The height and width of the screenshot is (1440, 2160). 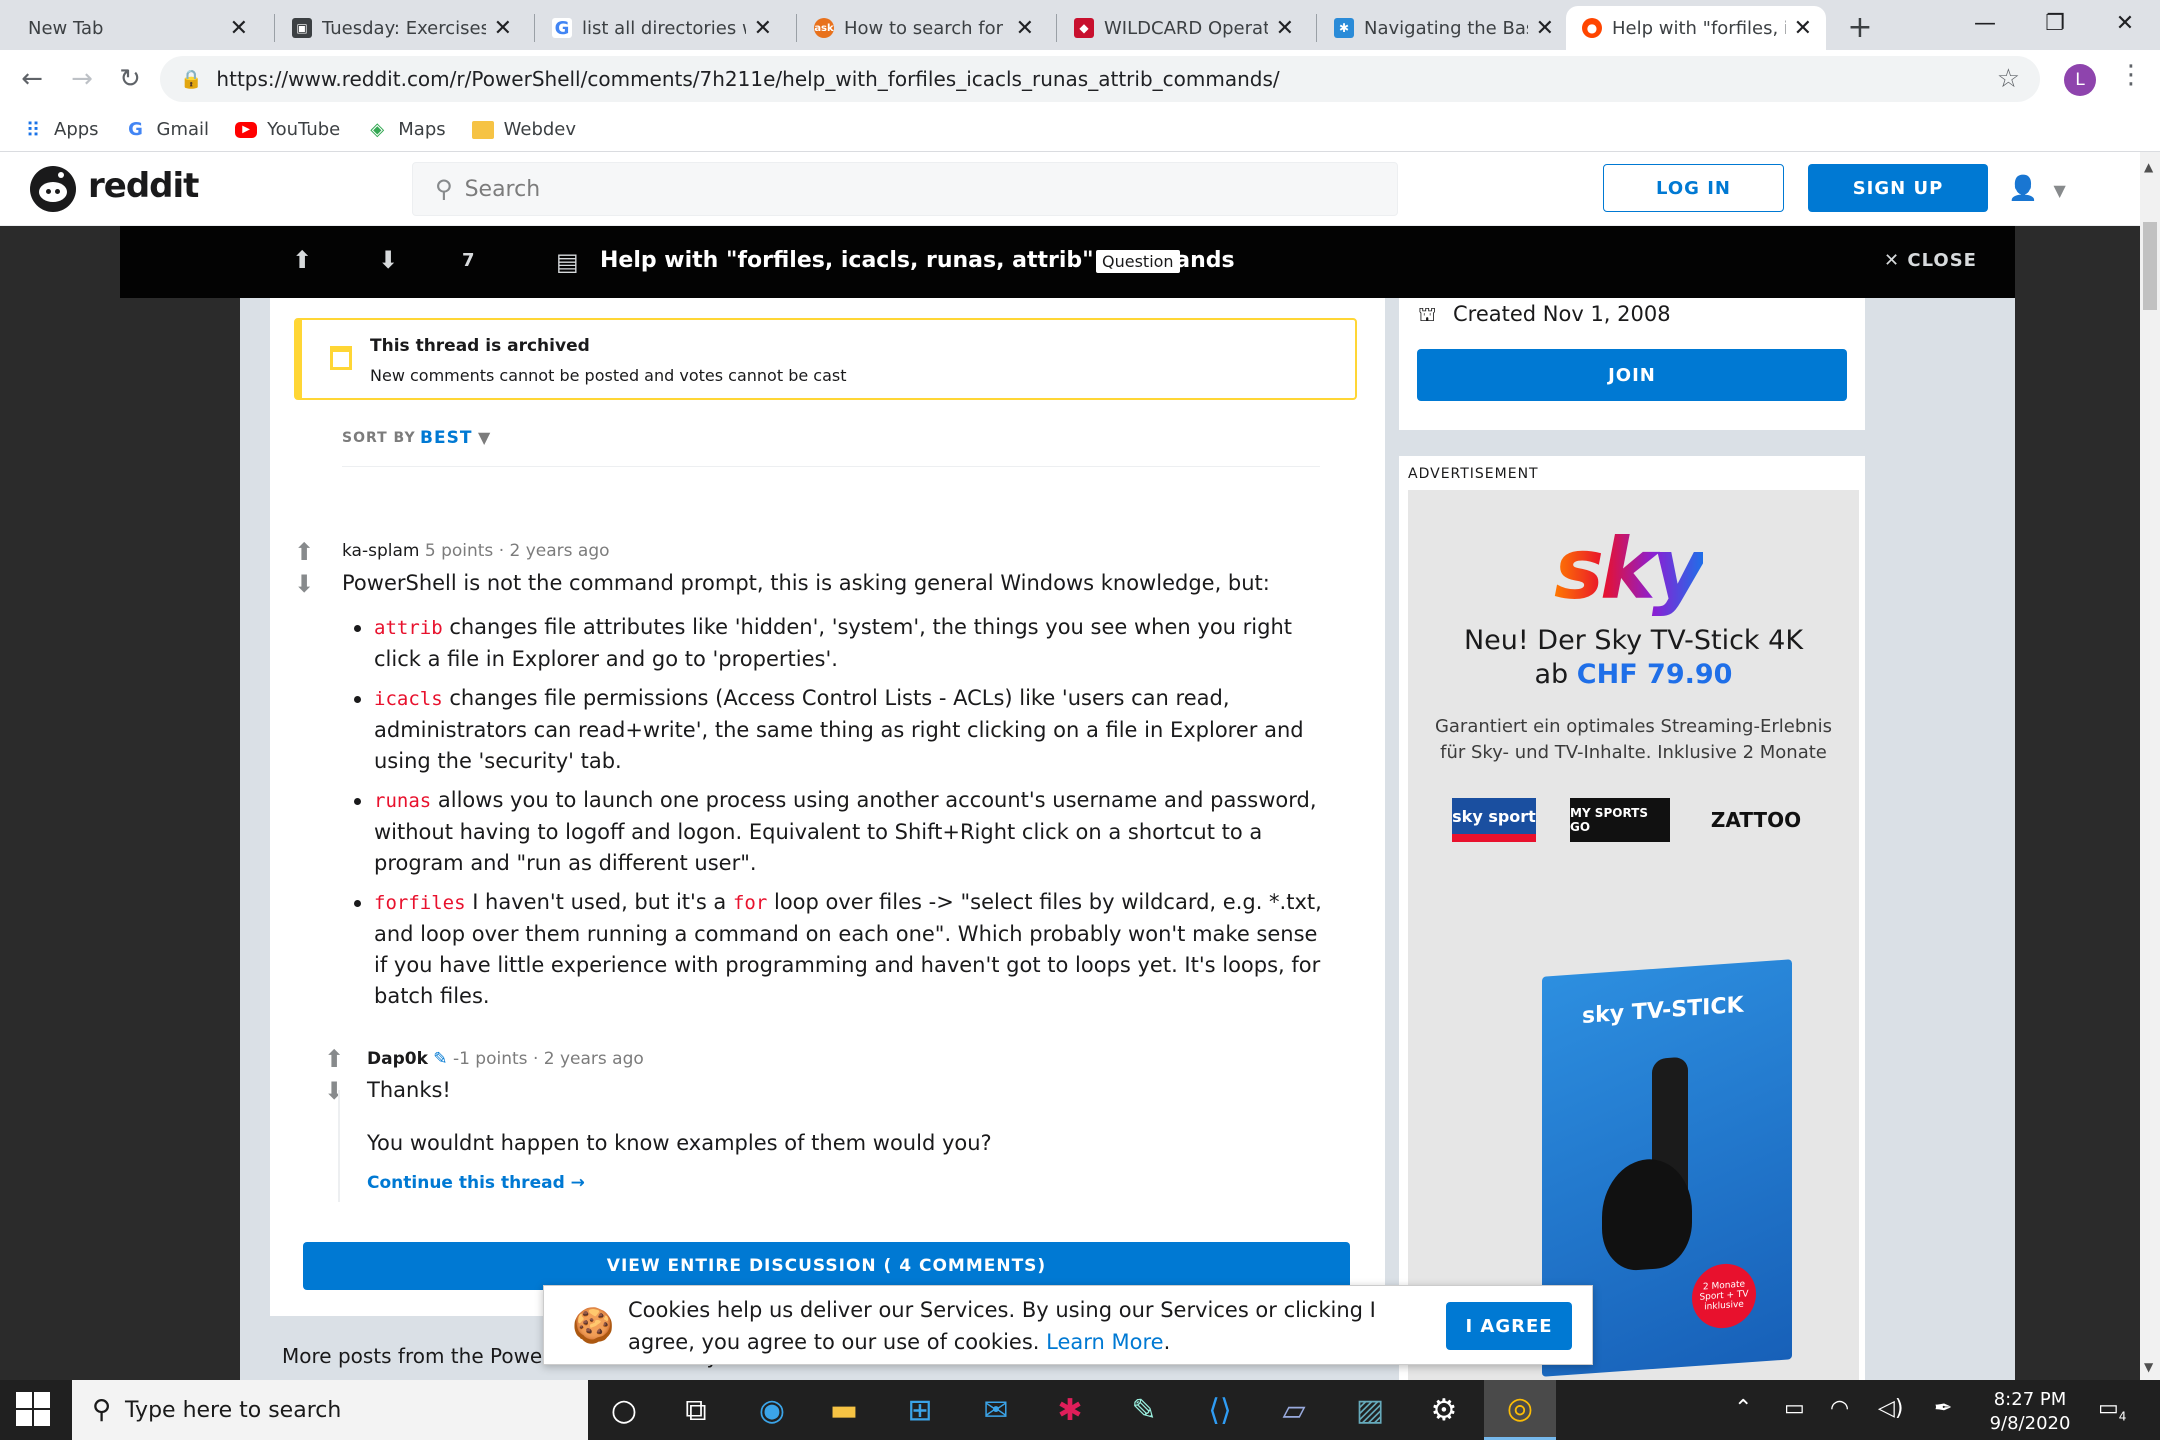 I want to click on bookmark-webdev: Webdev, so click(x=523, y=129).